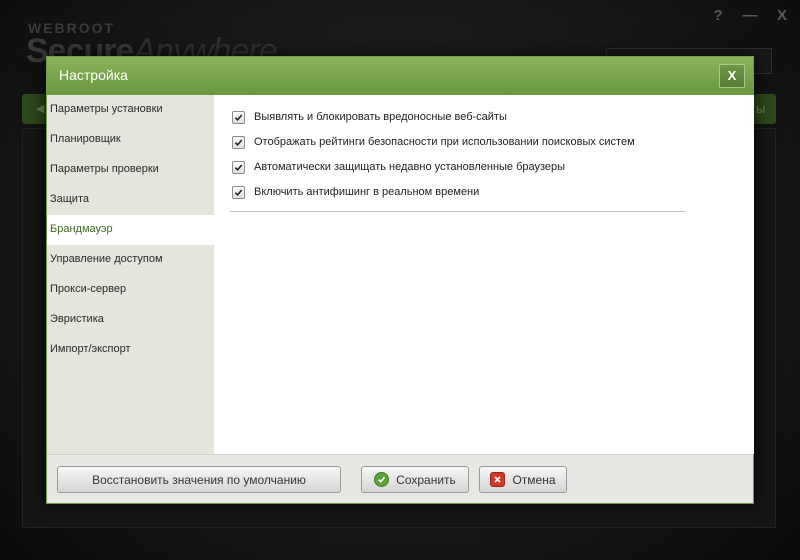  Describe the element at coordinates (130, 290) in the screenshot. I see `sidebar-item-proxy: Прокси-сервер` at that location.